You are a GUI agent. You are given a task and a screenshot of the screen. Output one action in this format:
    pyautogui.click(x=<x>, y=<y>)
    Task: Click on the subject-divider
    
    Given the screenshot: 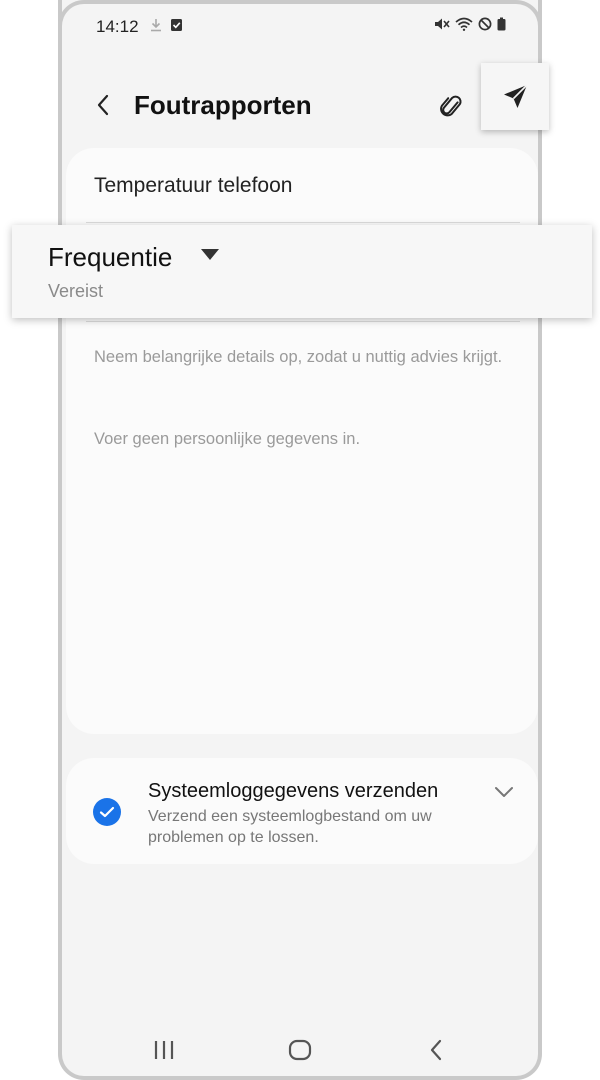 What is the action you would take?
    pyautogui.click(x=303, y=222)
    